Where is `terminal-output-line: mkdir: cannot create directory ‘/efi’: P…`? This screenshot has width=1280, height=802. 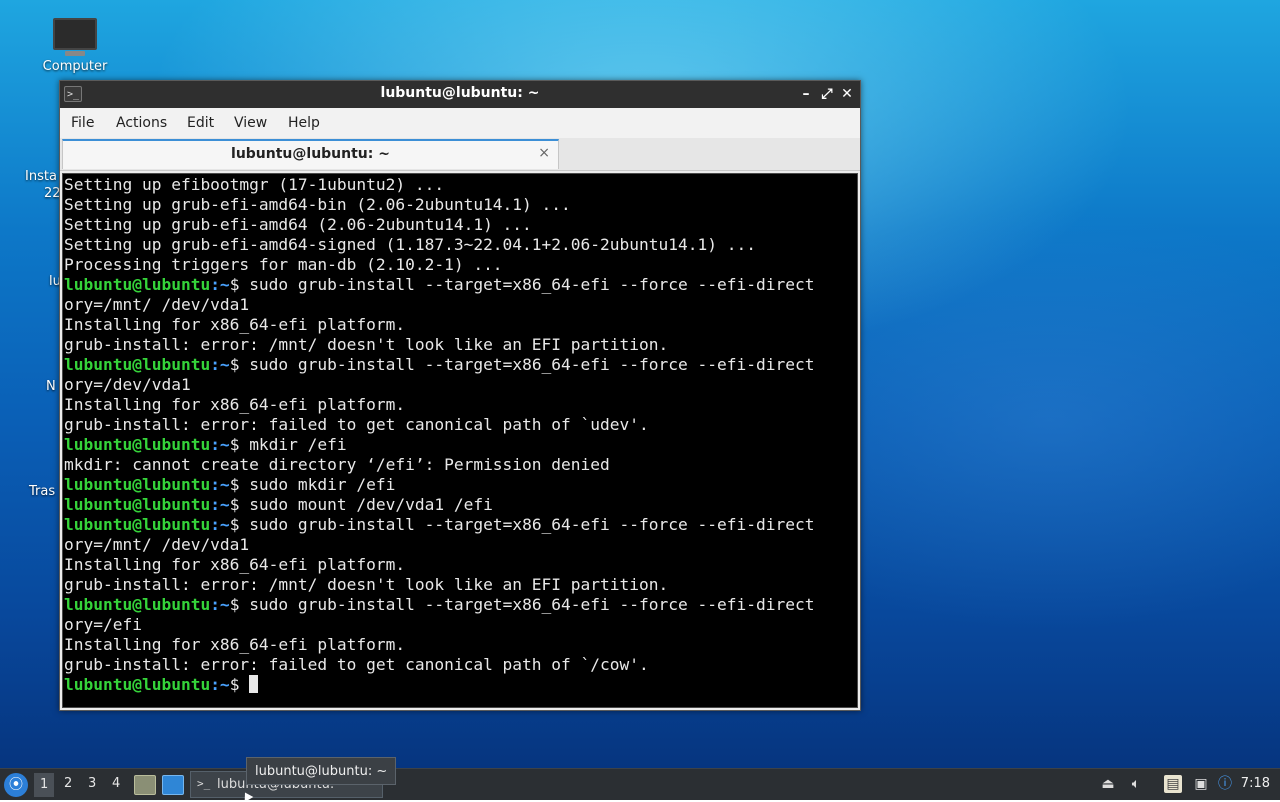
terminal-output-line: mkdir: cannot create directory ‘/efi’: P… is located at coordinates (460, 465).